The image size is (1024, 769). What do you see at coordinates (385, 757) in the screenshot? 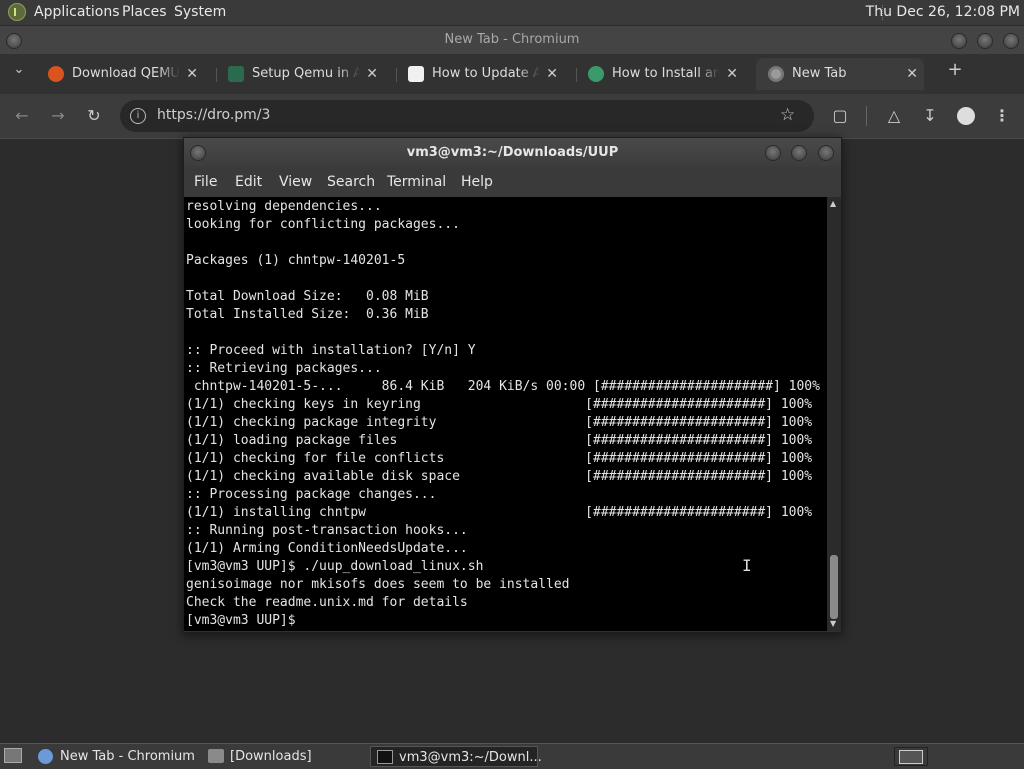
I see `terminal-icon` at bounding box center [385, 757].